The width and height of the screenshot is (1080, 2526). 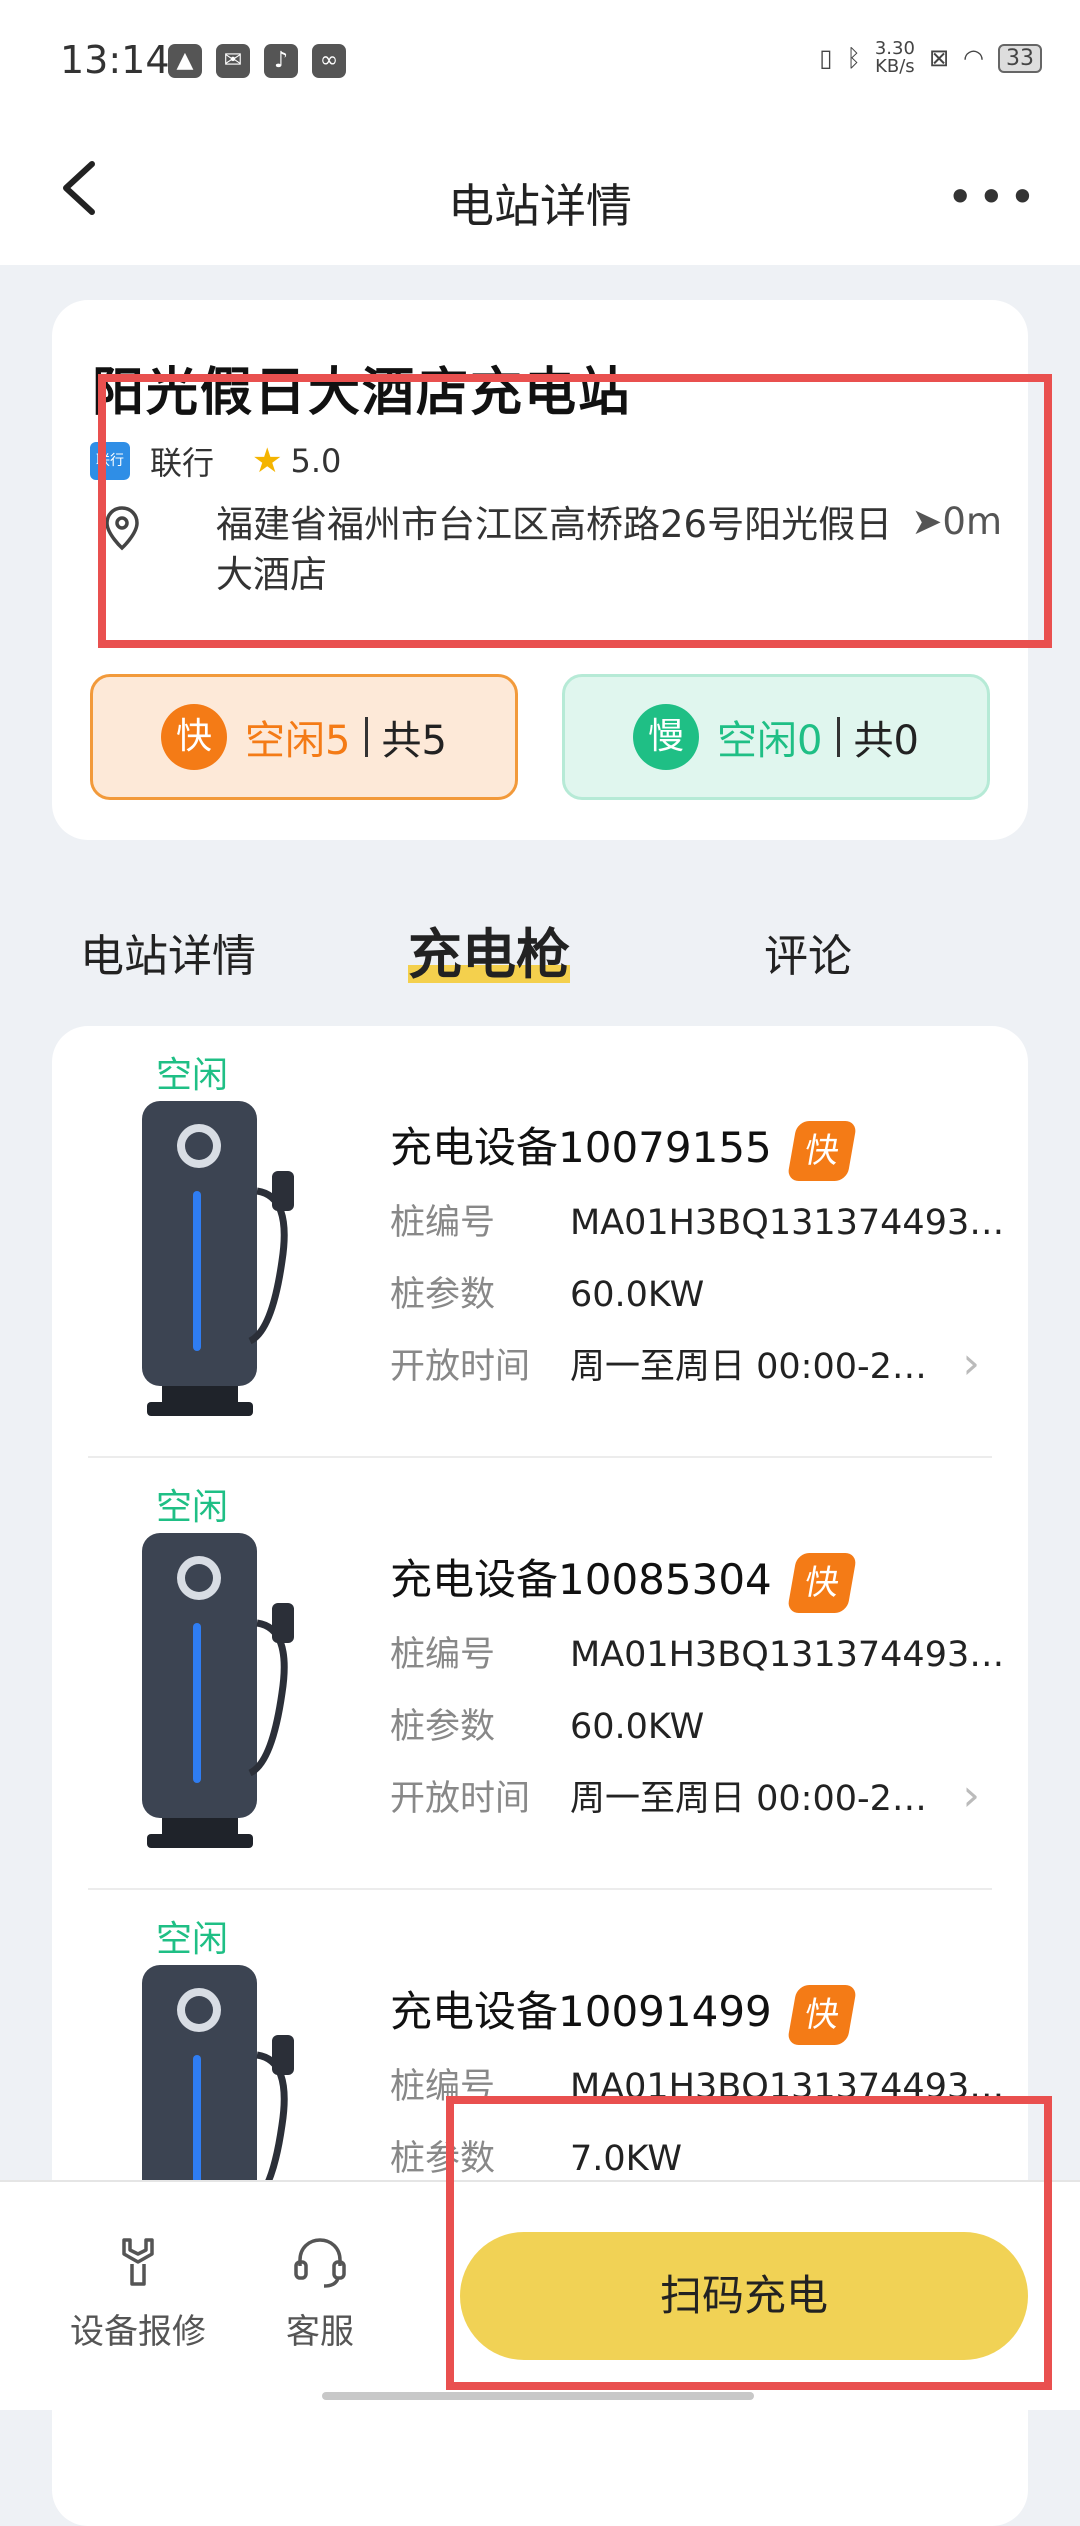 What do you see at coordinates (770, 741) in the screenshot?
I see `slow-free-count: 空闲0` at bounding box center [770, 741].